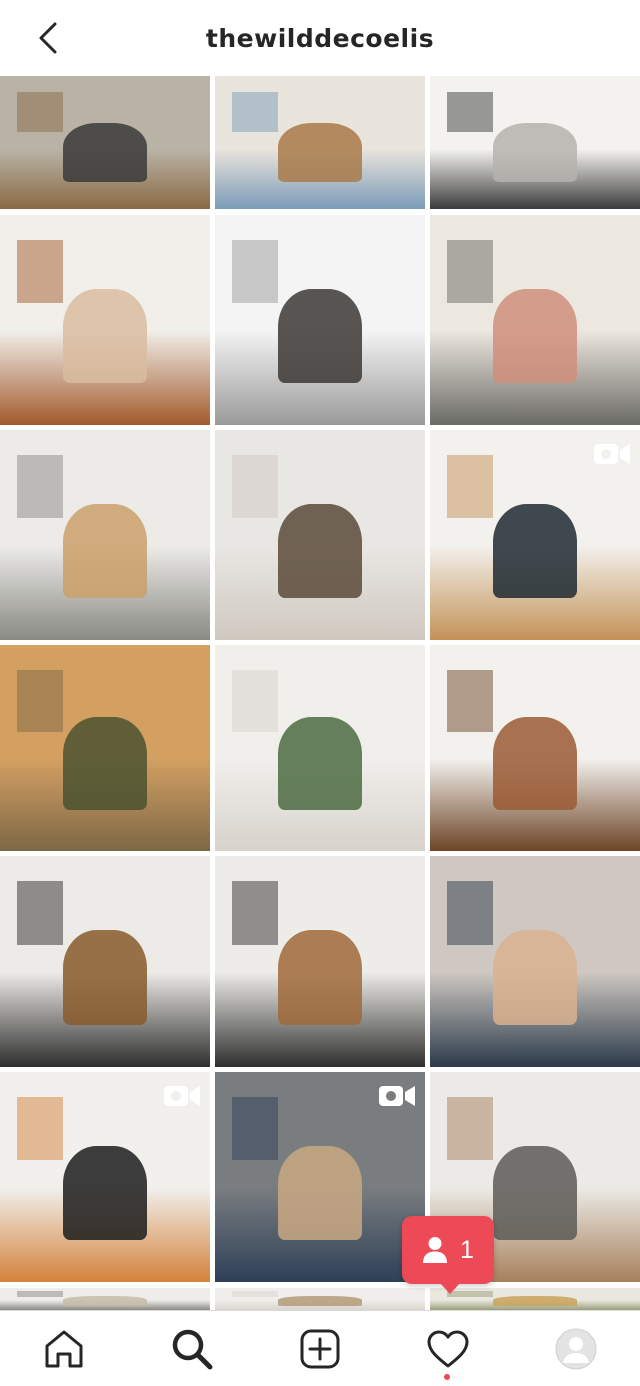 Image resolution: width=640 pixels, height=1386 pixels. I want to click on home-icon, so click(64, 1348).